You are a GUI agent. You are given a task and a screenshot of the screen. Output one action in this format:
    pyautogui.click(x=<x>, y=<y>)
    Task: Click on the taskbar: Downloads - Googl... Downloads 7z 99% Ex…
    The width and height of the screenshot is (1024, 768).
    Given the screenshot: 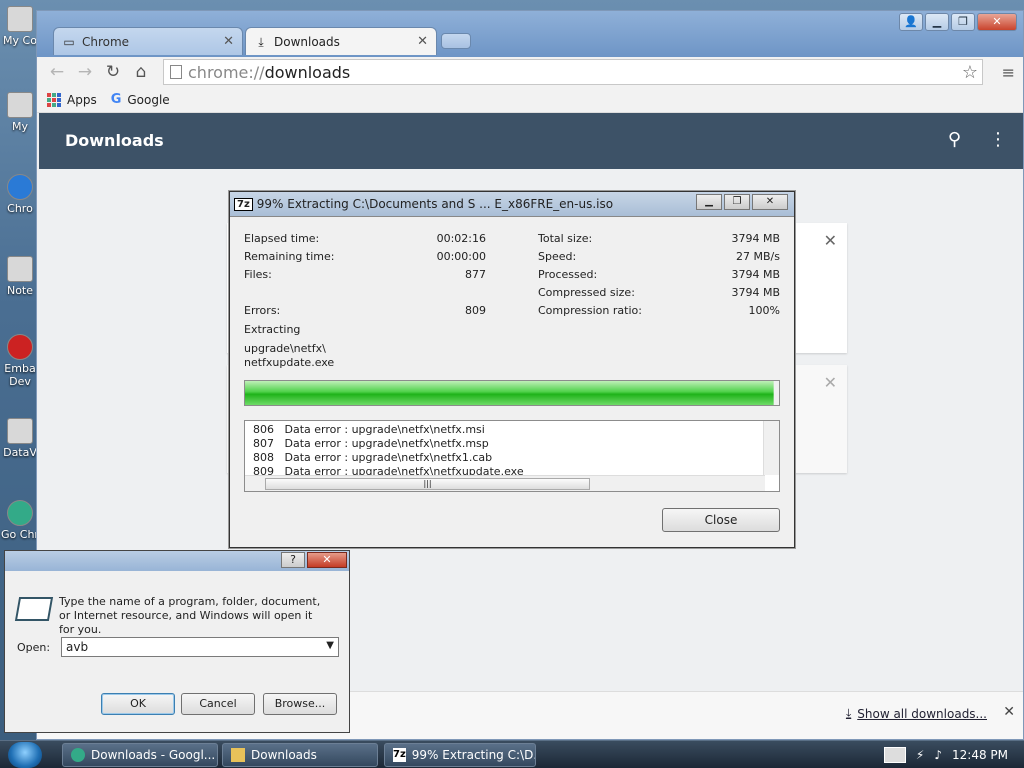 What is the action you would take?
    pyautogui.click(x=512, y=754)
    